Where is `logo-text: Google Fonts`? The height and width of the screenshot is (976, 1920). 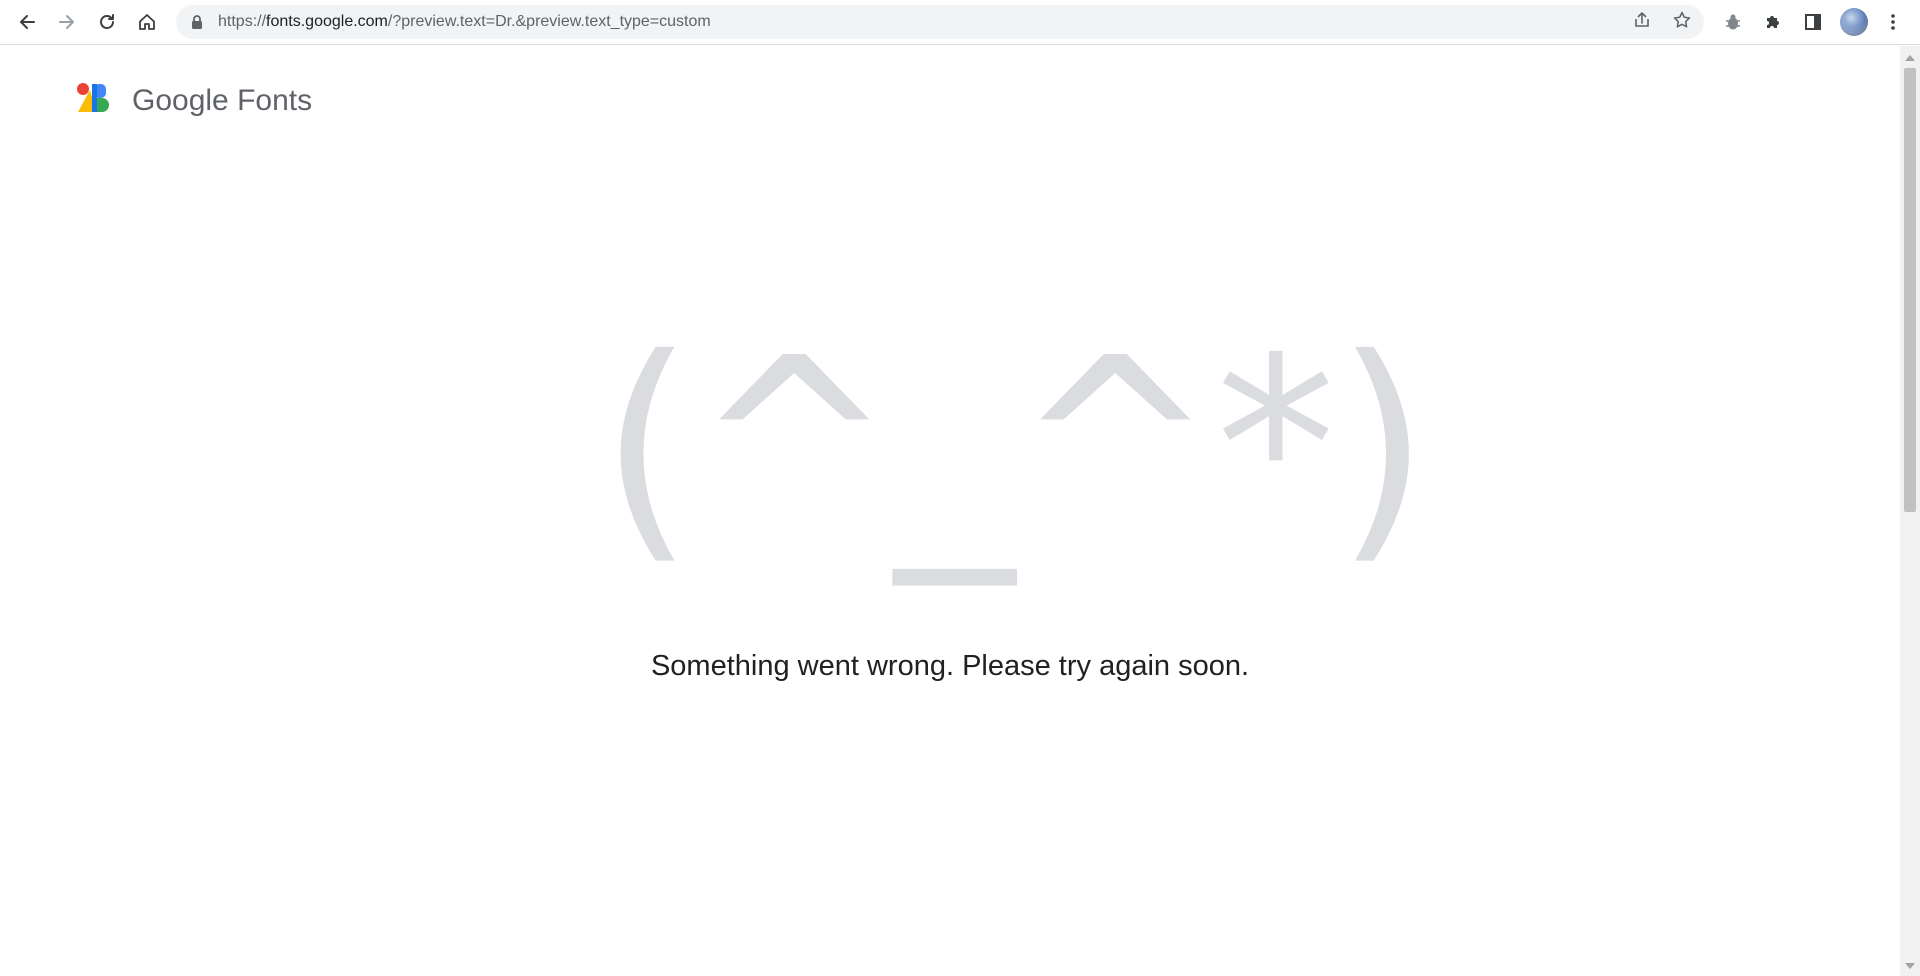 logo-text: Google Fonts is located at coordinates (222, 100).